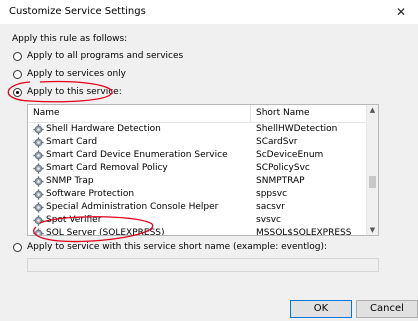 The width and height of the screenshot is (418, 321). Describe the element at coordinates (198, 168) in the screenshot. I see `service-row: Smart Card Removal Policy SCPolicySvc` at that location.